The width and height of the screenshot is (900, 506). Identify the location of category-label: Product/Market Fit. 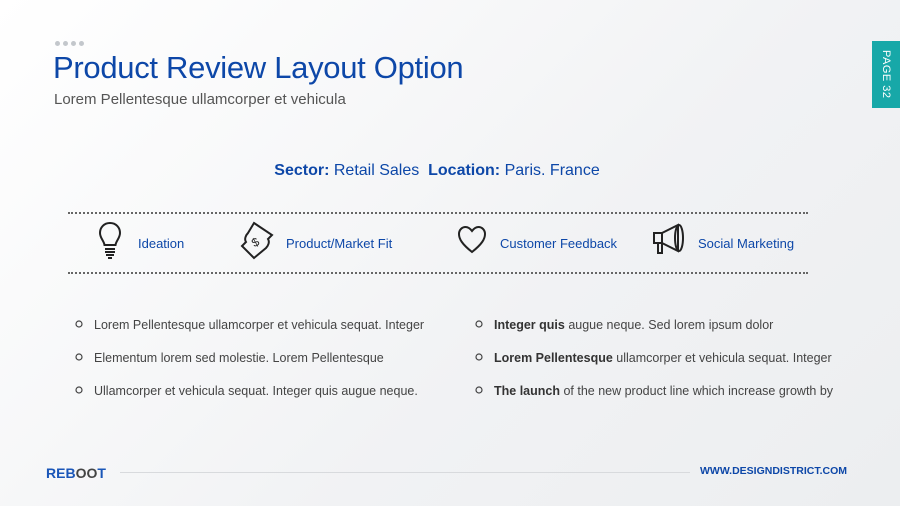
(339, 243).